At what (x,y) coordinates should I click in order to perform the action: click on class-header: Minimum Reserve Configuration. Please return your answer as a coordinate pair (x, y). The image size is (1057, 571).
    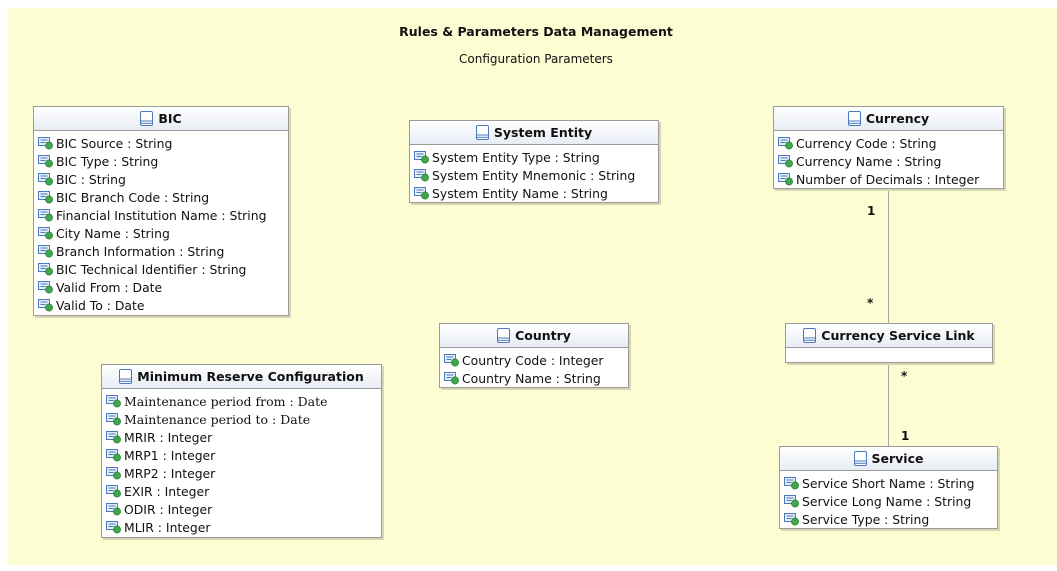
    Looking at the image, I should click on (241, 377).